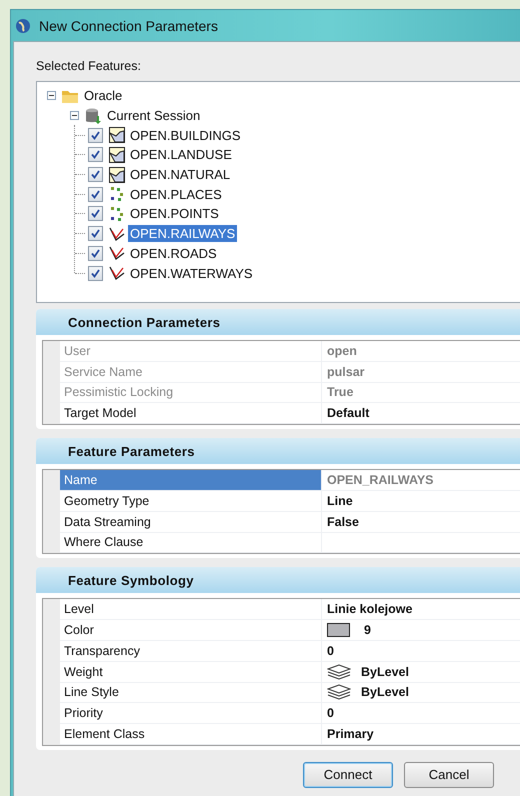  What do you see at coordinates (183, 233) in the screenshot?
I see `tree-item: OPEN.RAILWAYS` at bounding box center [183, 233].